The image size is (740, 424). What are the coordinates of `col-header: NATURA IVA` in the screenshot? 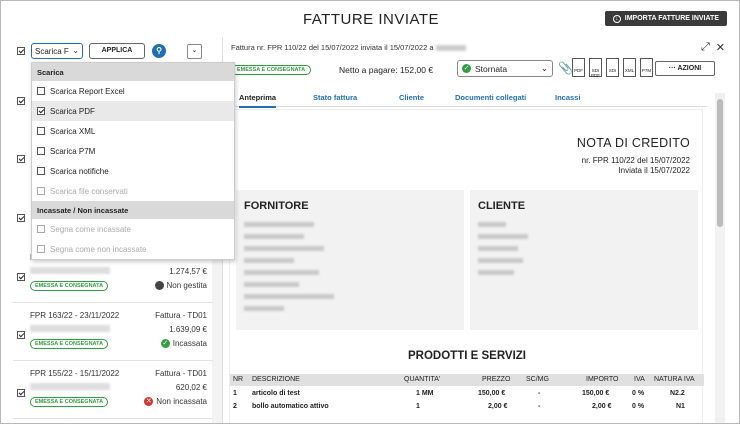 It's located at (674, 379).